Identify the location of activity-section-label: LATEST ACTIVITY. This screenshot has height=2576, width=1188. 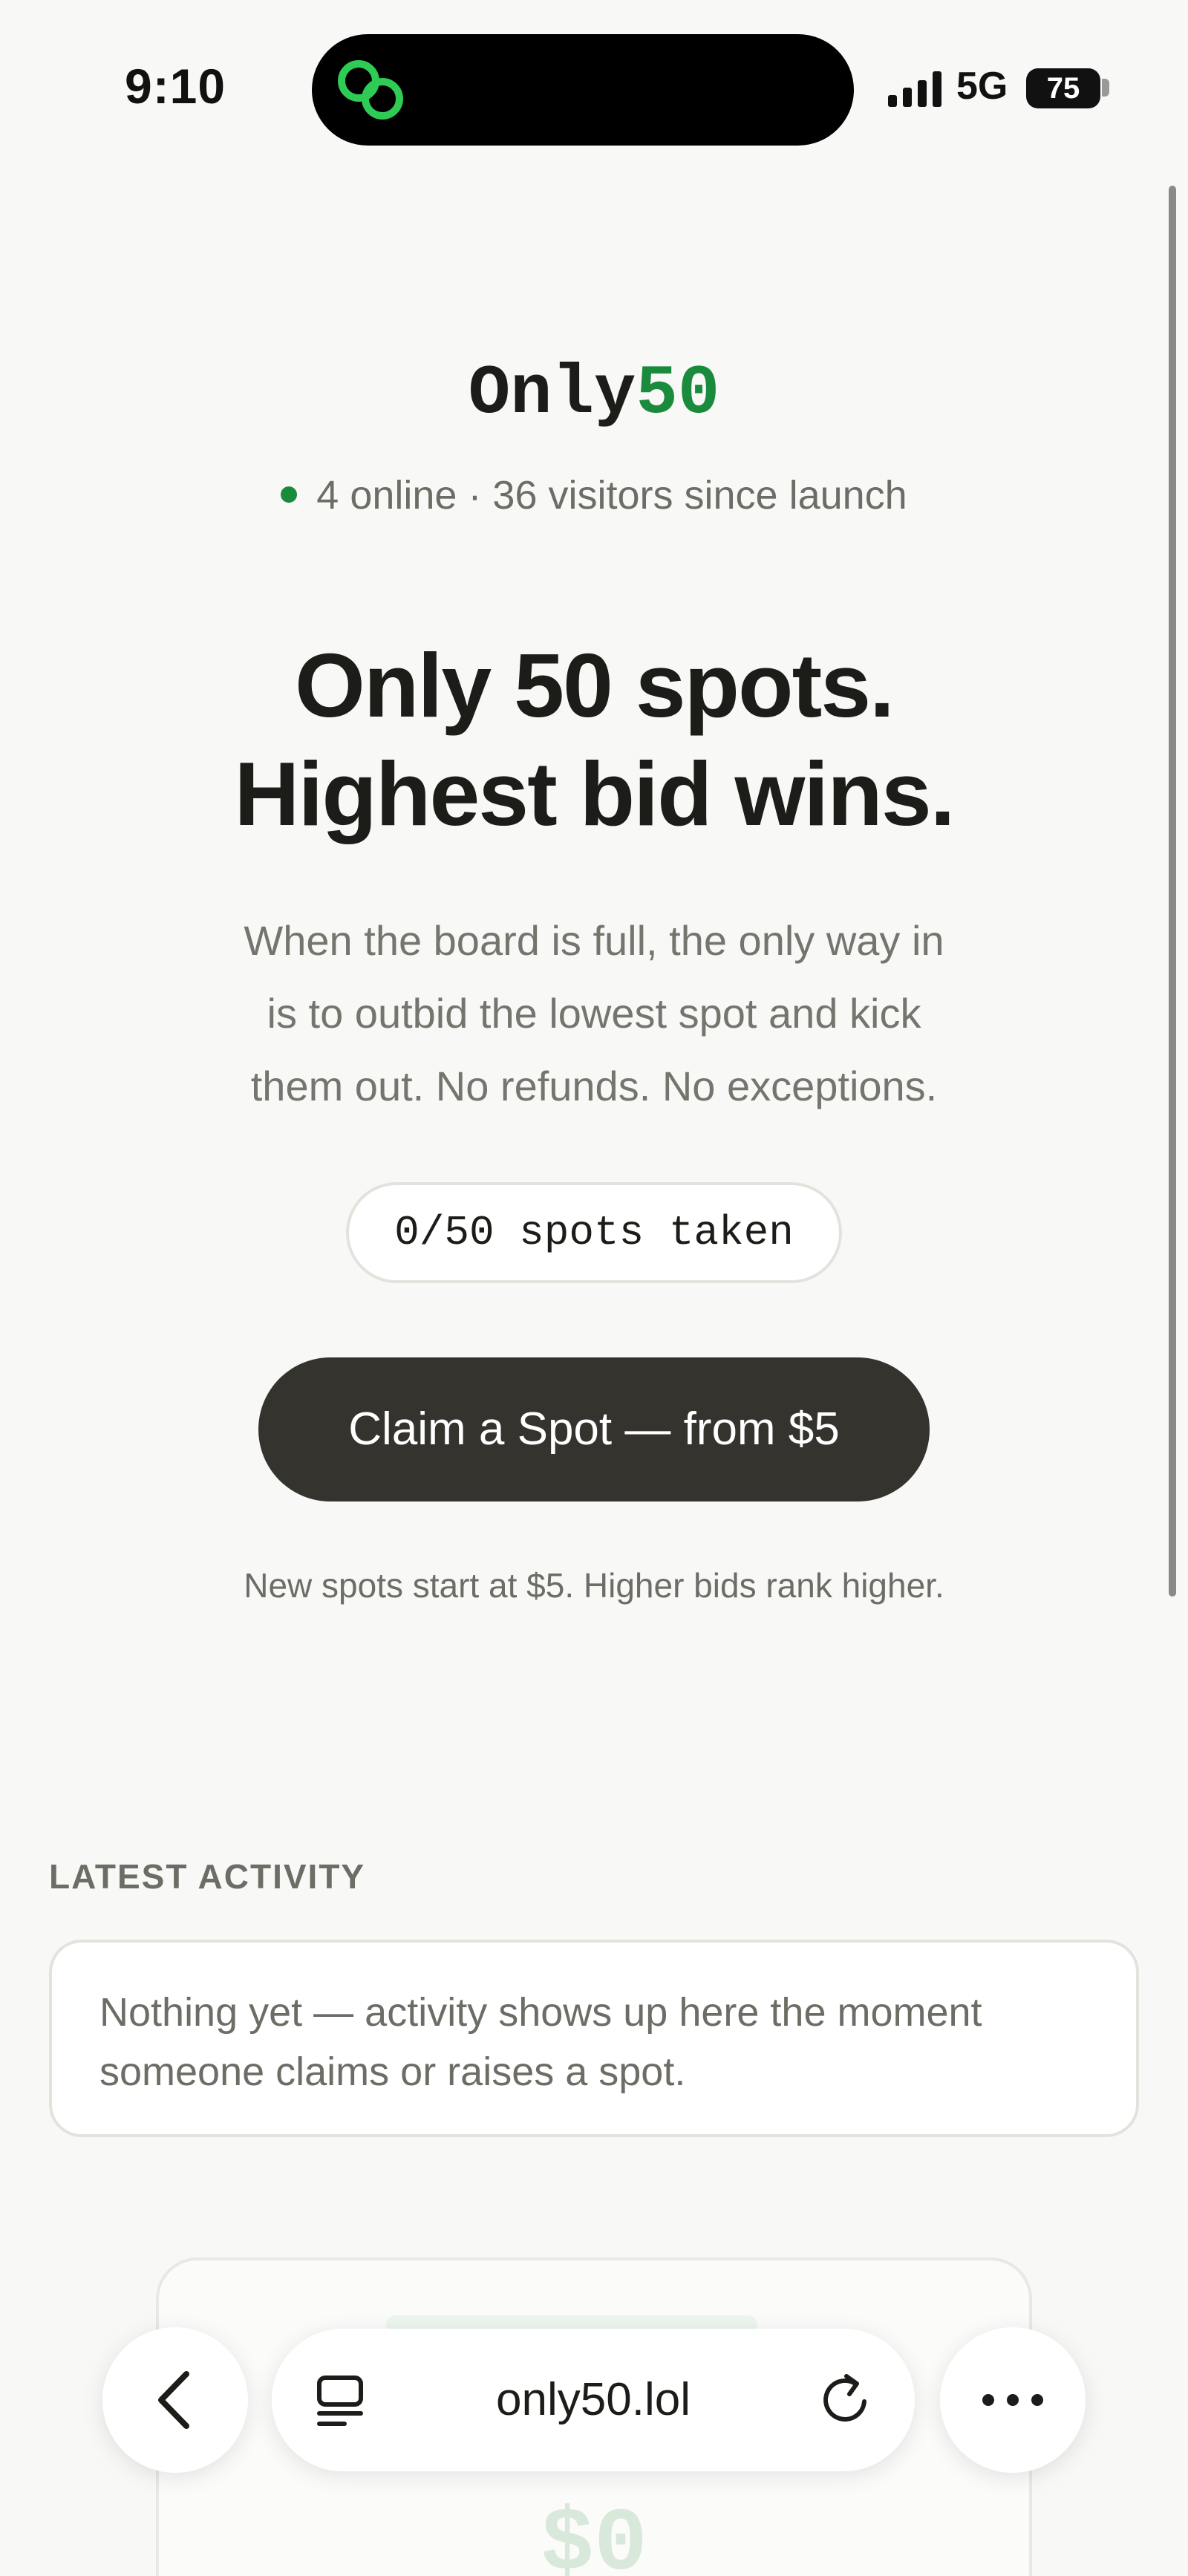
(208, 1876).